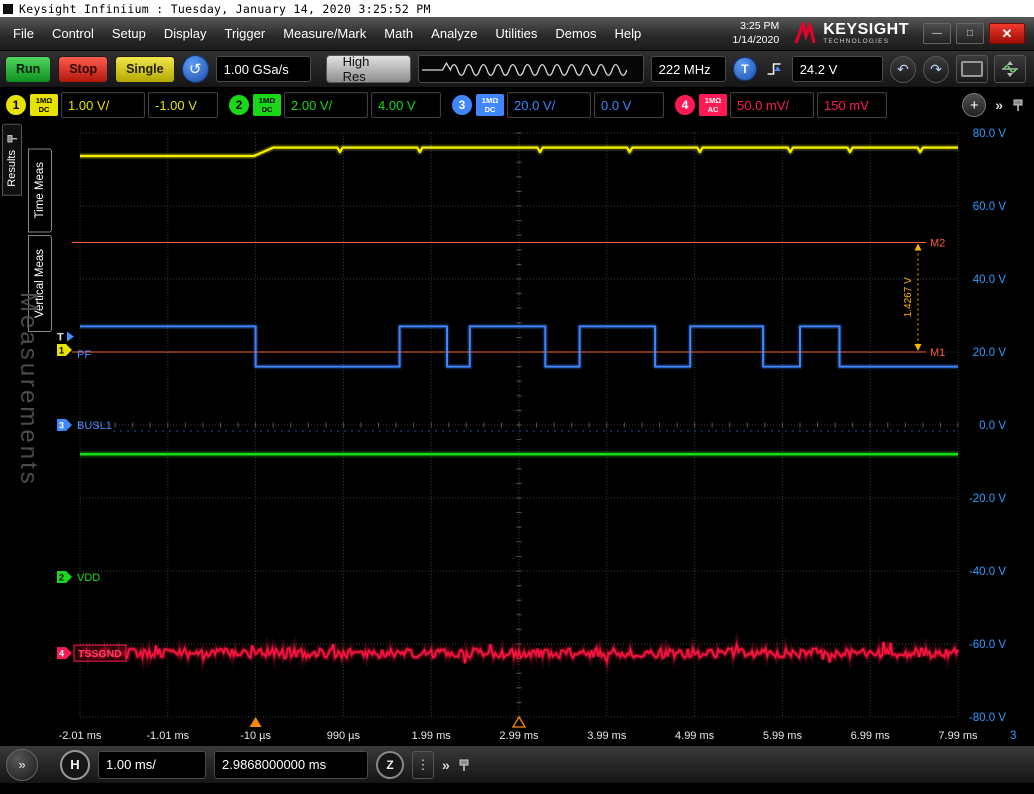 Image resolution: width=1034 pixels, height=794 pixels. What do you see at coordinates (16, 105) in the screenshot?
I see `channel-1-button: 1` at bounding box center [16, 105].